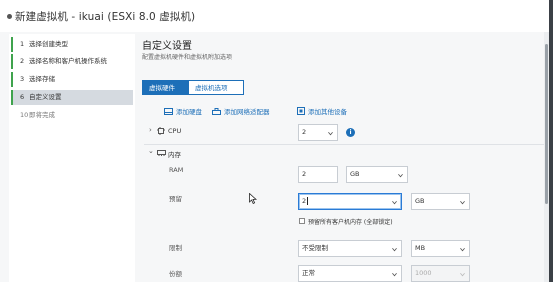 The width and height of the screenshot is (553, 282). I want to click on dialog-title: 新建虚拟机 - ikuai (ESXi 8.0 虚拟机), so click(101, 16).